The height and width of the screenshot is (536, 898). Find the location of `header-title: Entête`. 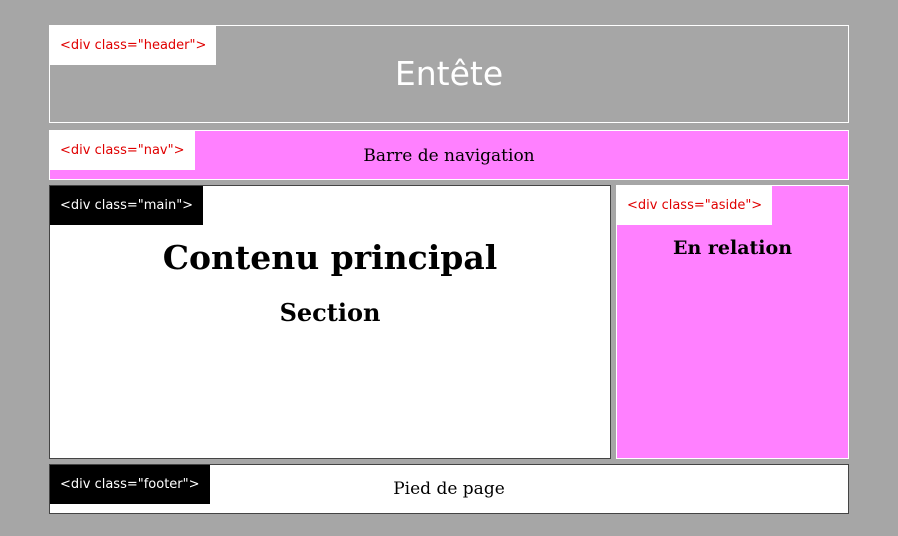

header-title: Entête is located at coordinates (449, 73).